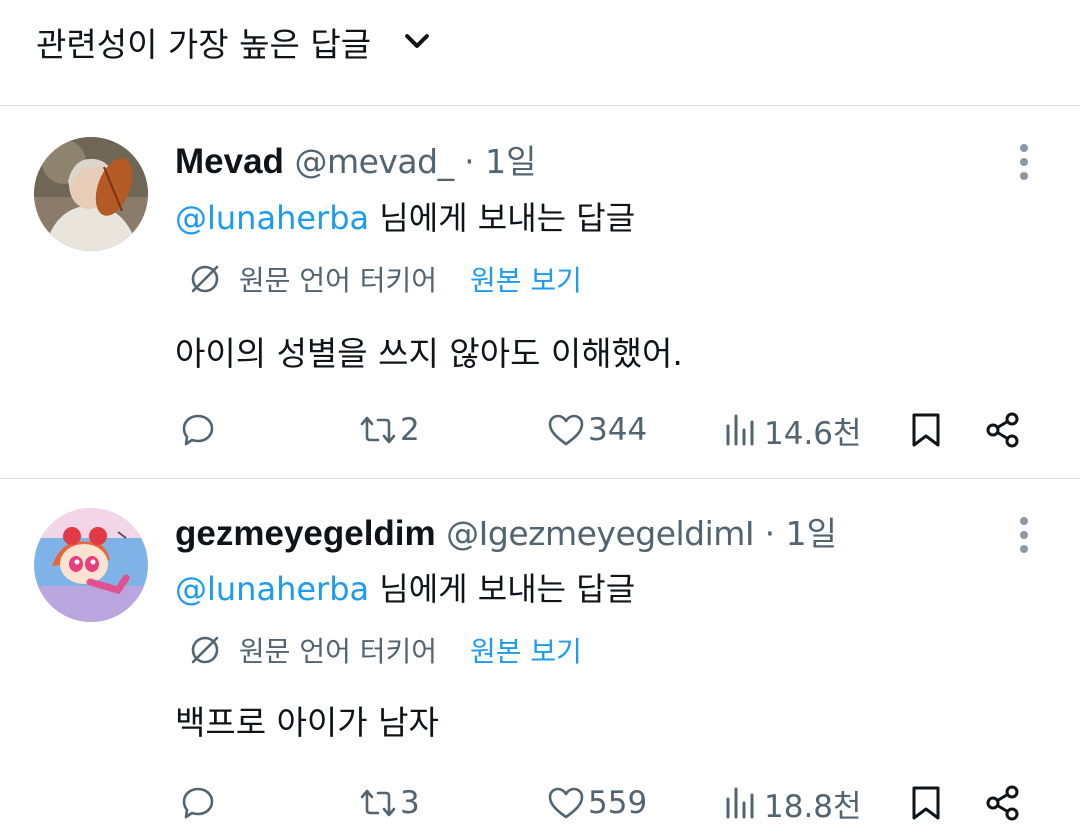  I want to click on reply-header: Mevad @mevad_ · 1일, so click(355, 158).